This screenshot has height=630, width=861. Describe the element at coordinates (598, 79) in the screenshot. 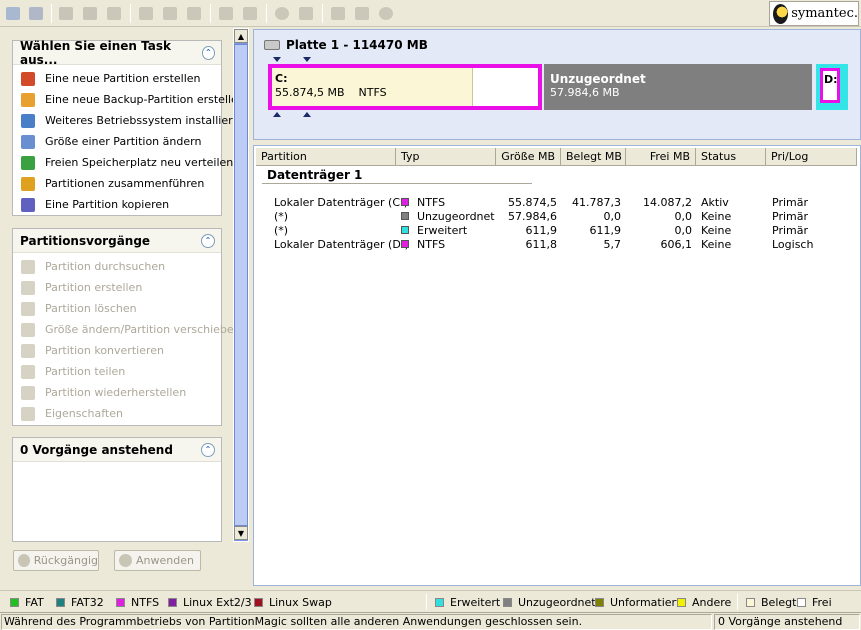

I see `unallocated-label: Unzugeordnet` at that location.